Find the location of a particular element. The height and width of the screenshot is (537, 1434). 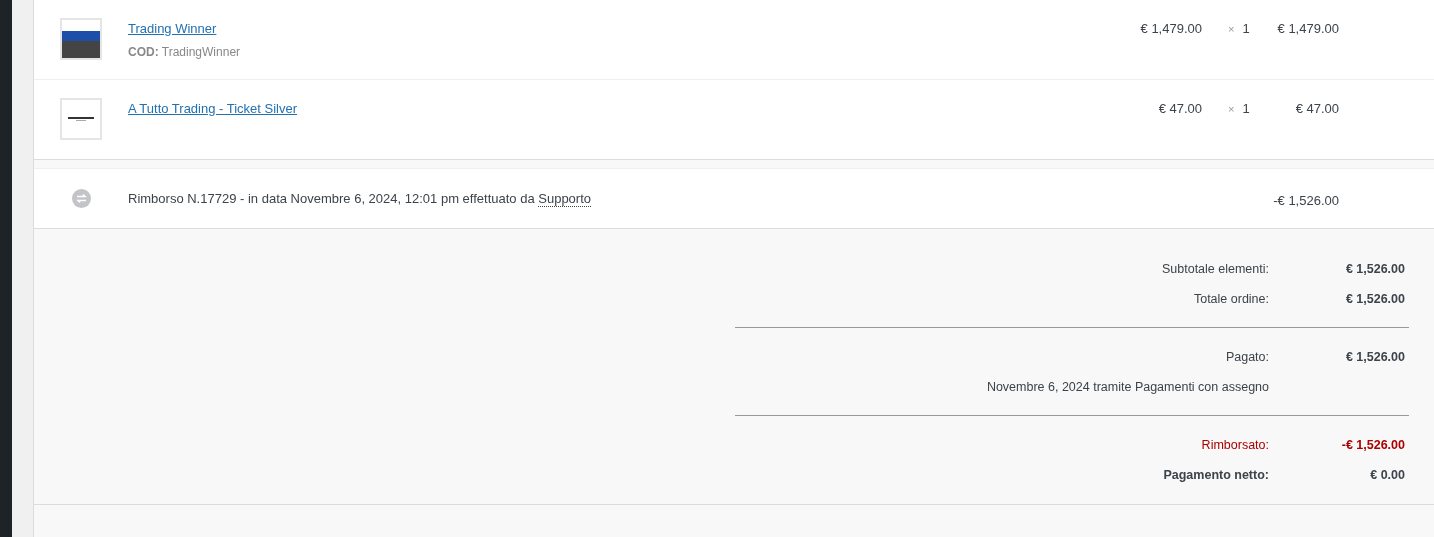

total-label: Pagamento netto: is located at coordinates (1215, 475).